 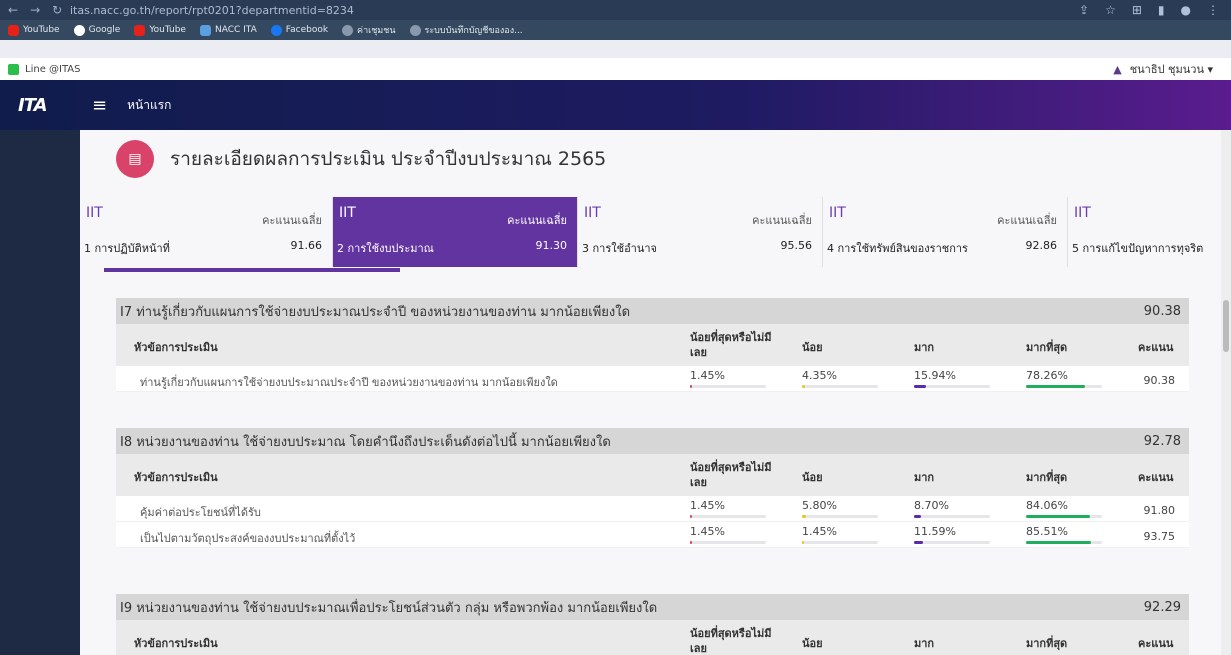 What do you see at coordinates (728, 378) in the screenshot?
I see `cell-least: 1.45%` at bounding box center [728, 378].